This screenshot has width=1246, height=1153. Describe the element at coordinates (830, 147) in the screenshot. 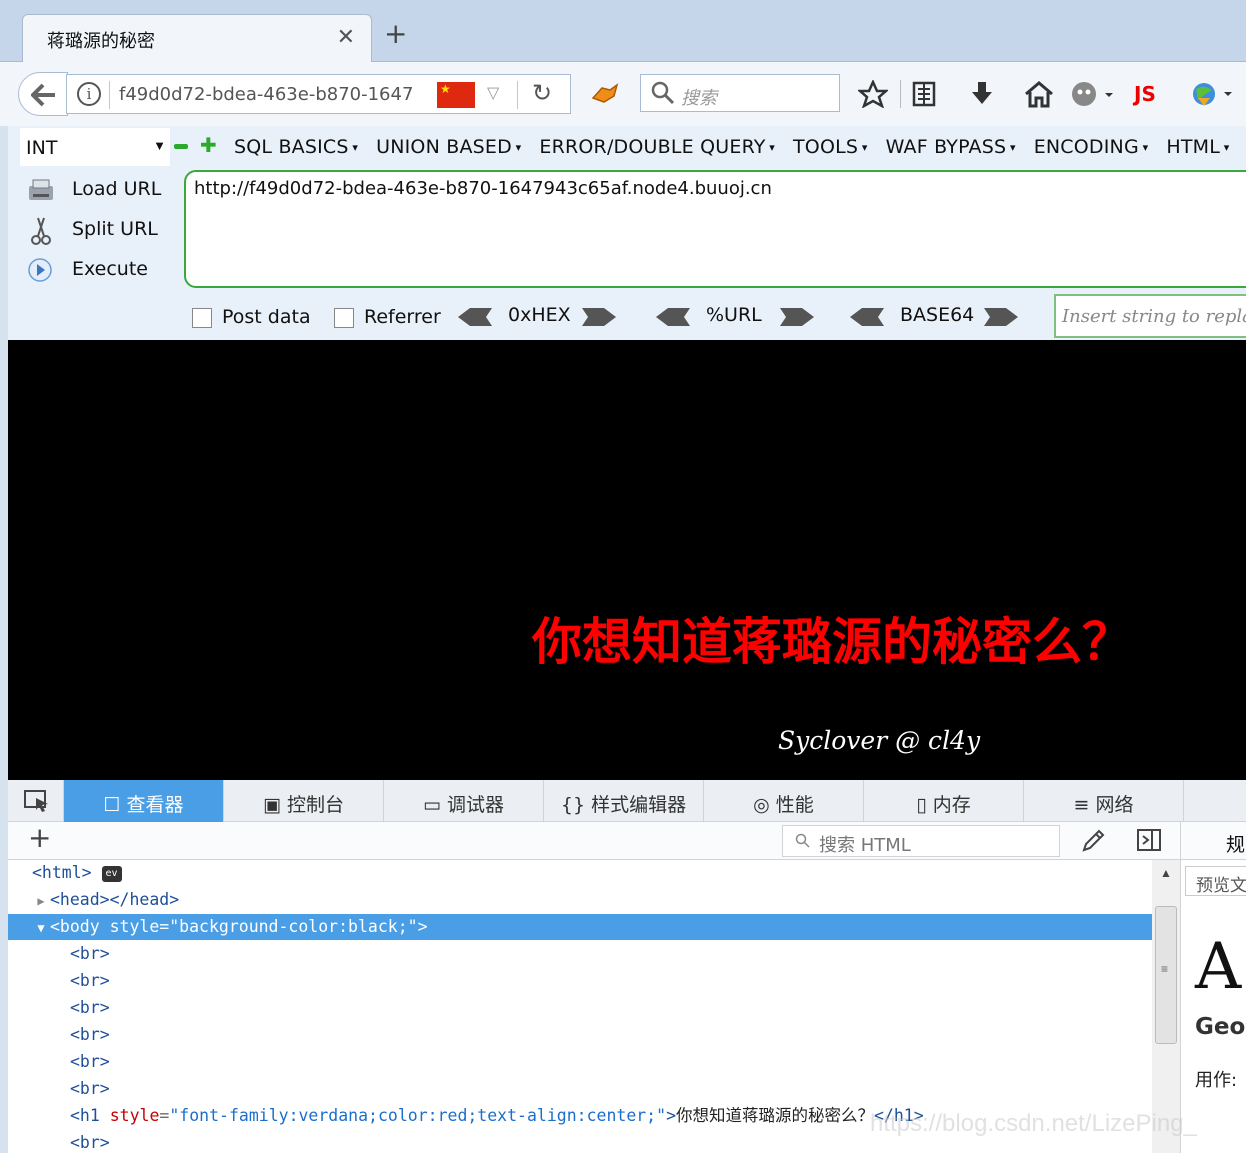

I see `menu-tools: TOOLS` at that location.